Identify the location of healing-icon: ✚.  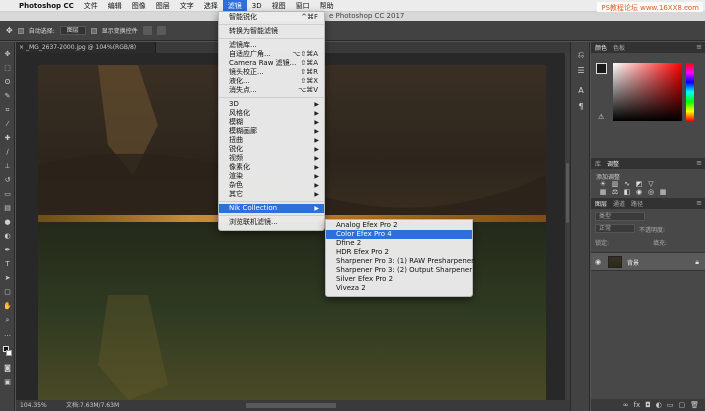
(7, 138).